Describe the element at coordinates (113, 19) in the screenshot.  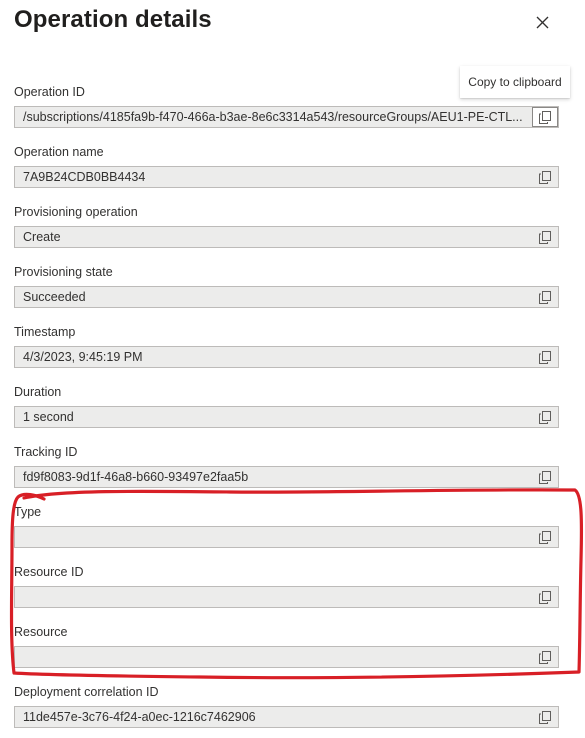
I see `page-title: Operation details` at that location.